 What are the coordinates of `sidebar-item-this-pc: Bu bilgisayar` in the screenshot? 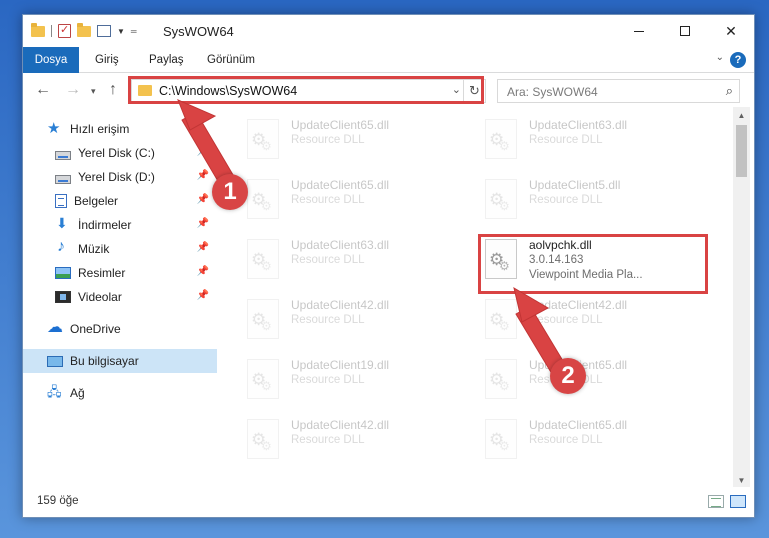 It's located at (120, 361).